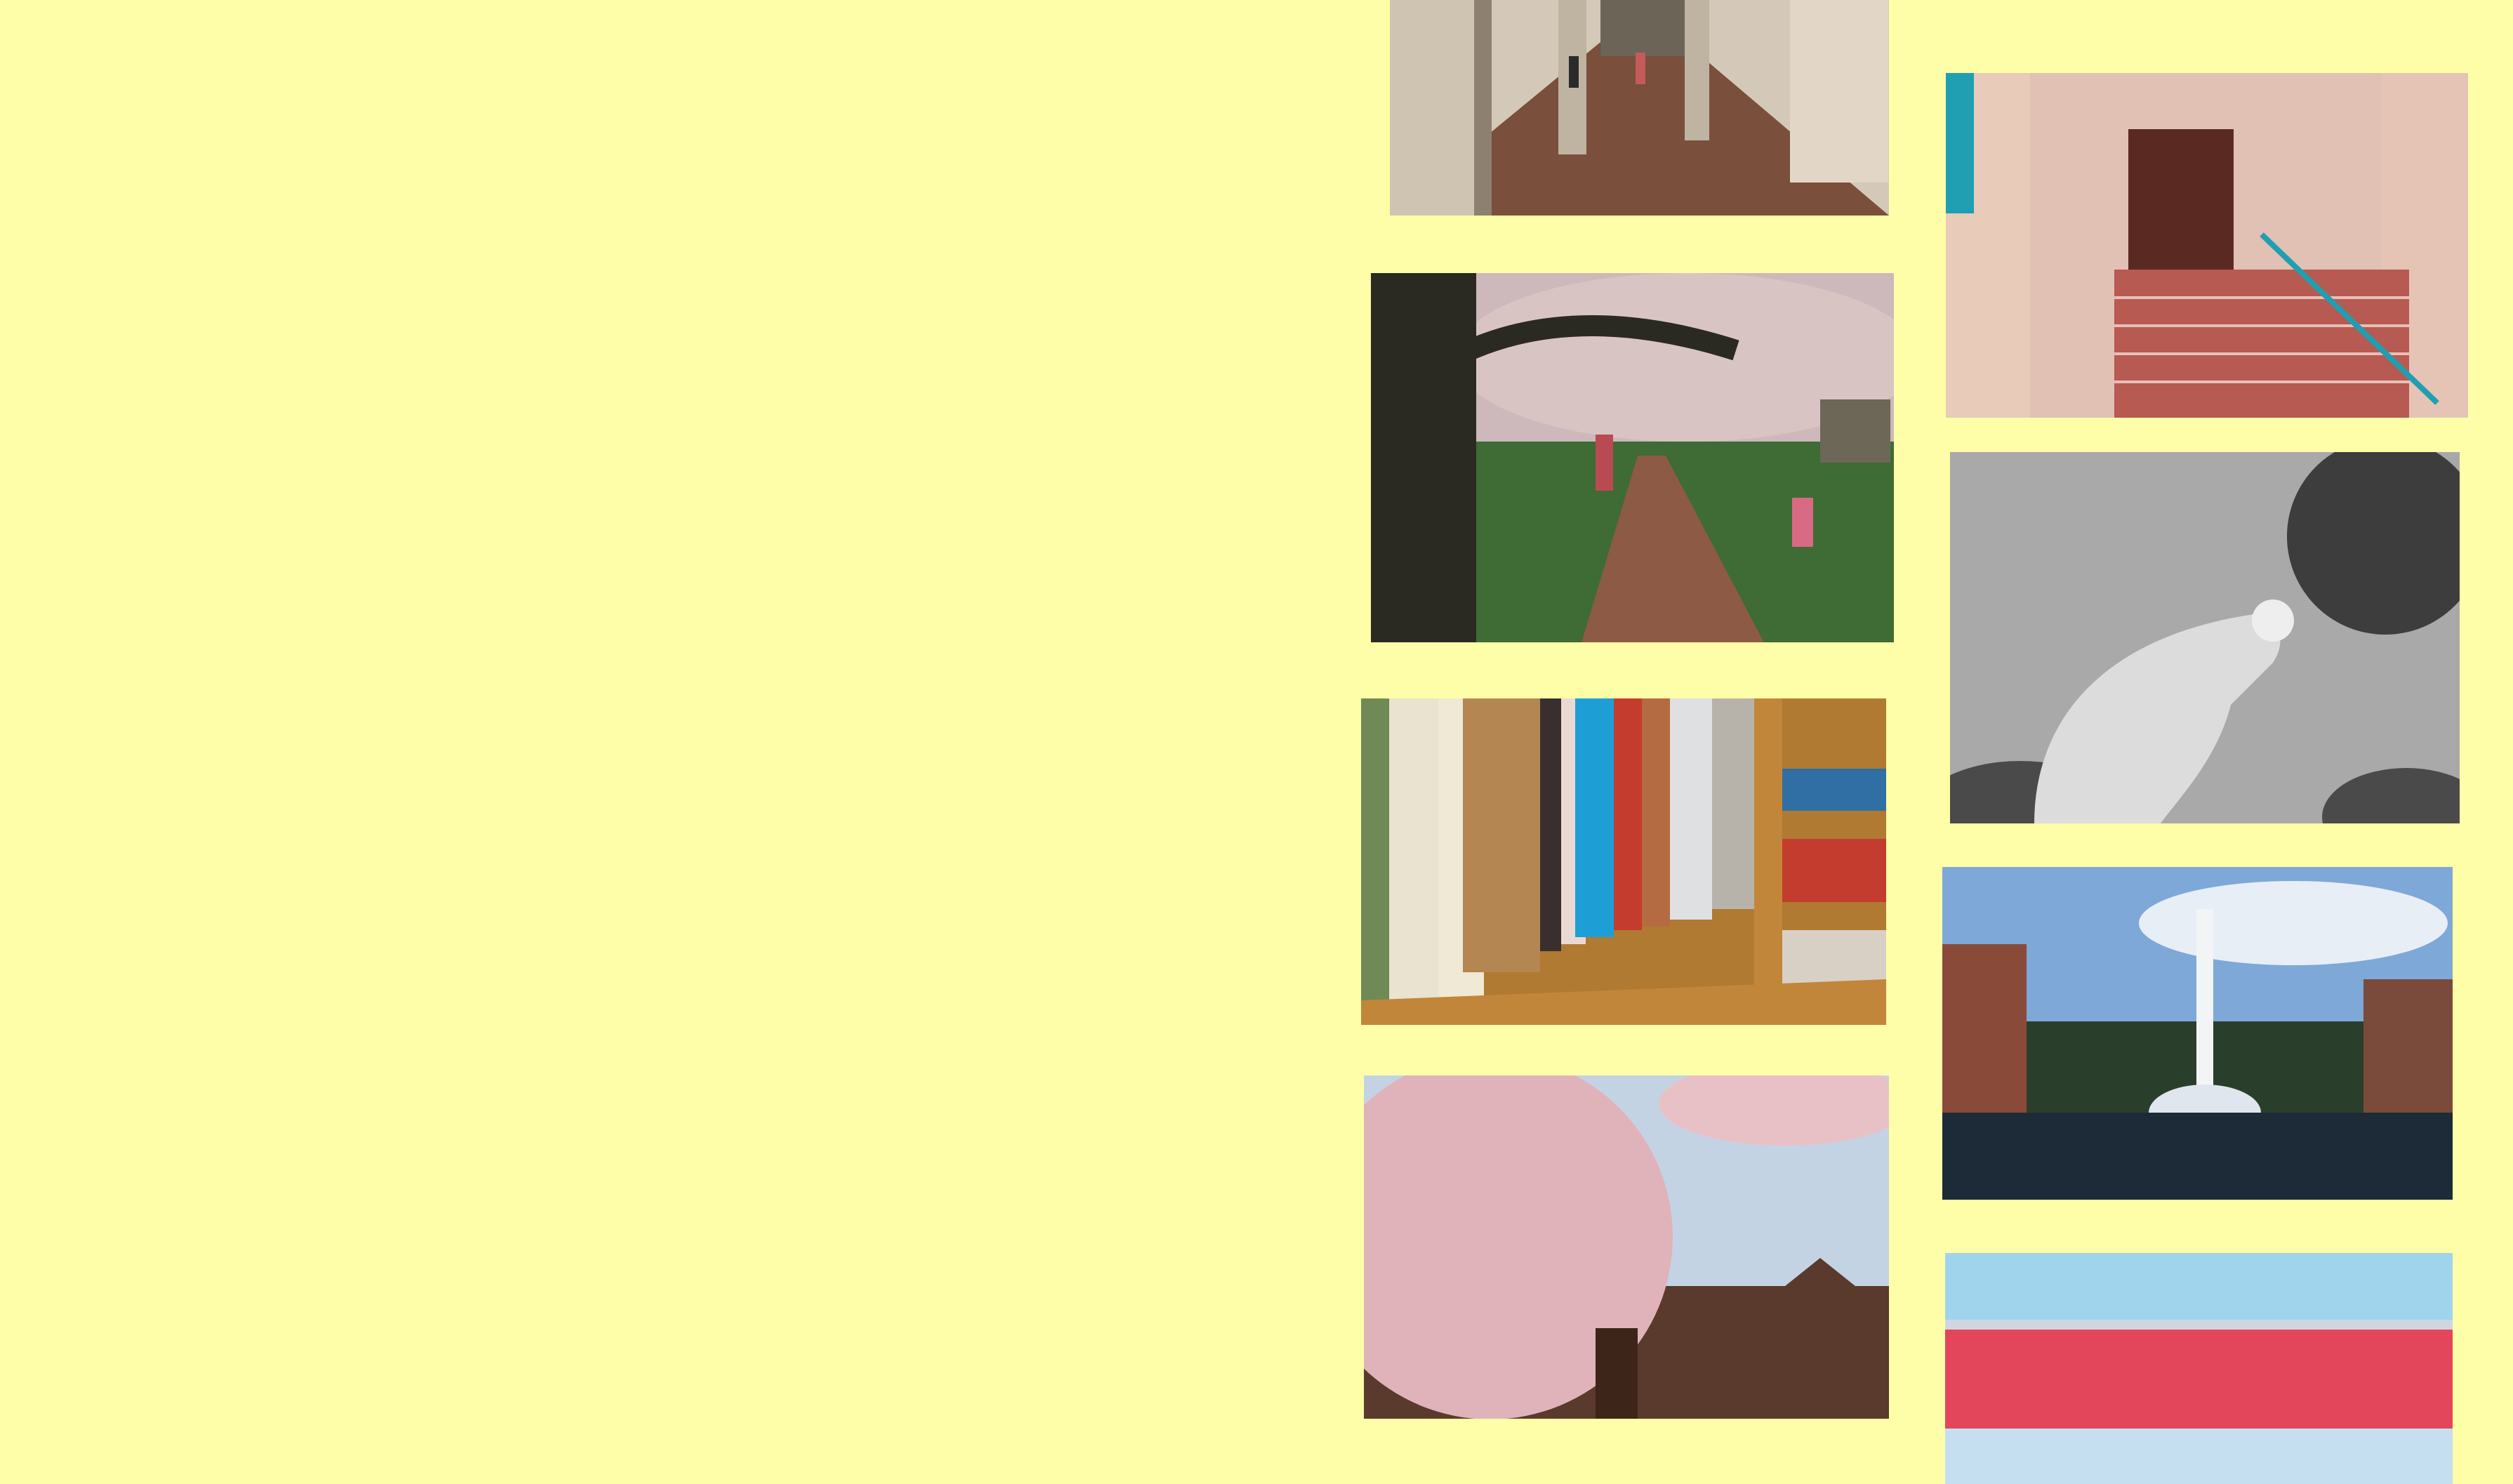  I want to click on fountain-photo, so click(2197, 1033).